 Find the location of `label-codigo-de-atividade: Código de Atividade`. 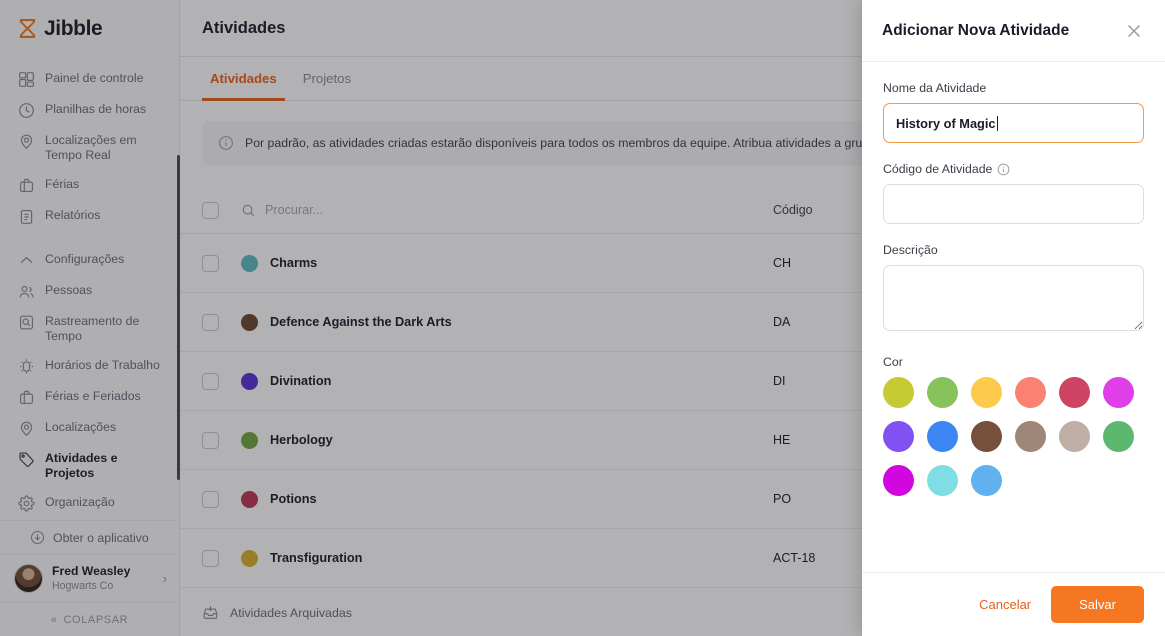

label-codigo-de-atividade: Código de Atividade is located at coordinates (1013, 169).